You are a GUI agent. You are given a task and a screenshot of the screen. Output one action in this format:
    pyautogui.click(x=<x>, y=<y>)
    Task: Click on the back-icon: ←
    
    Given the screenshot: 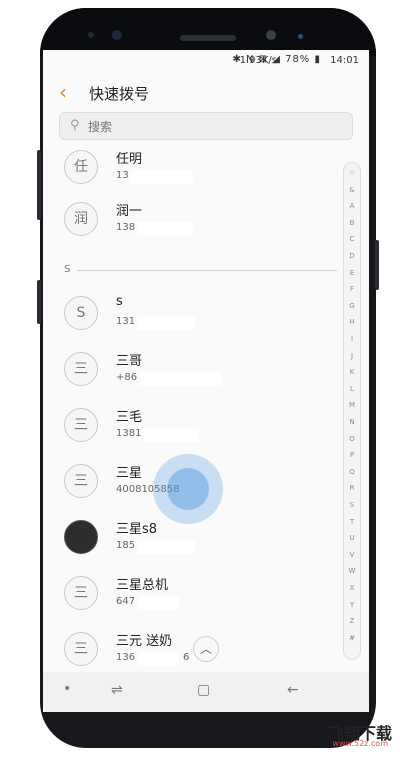 What is the action you would take?
    pyautogui.click(x=293, y=690)
    